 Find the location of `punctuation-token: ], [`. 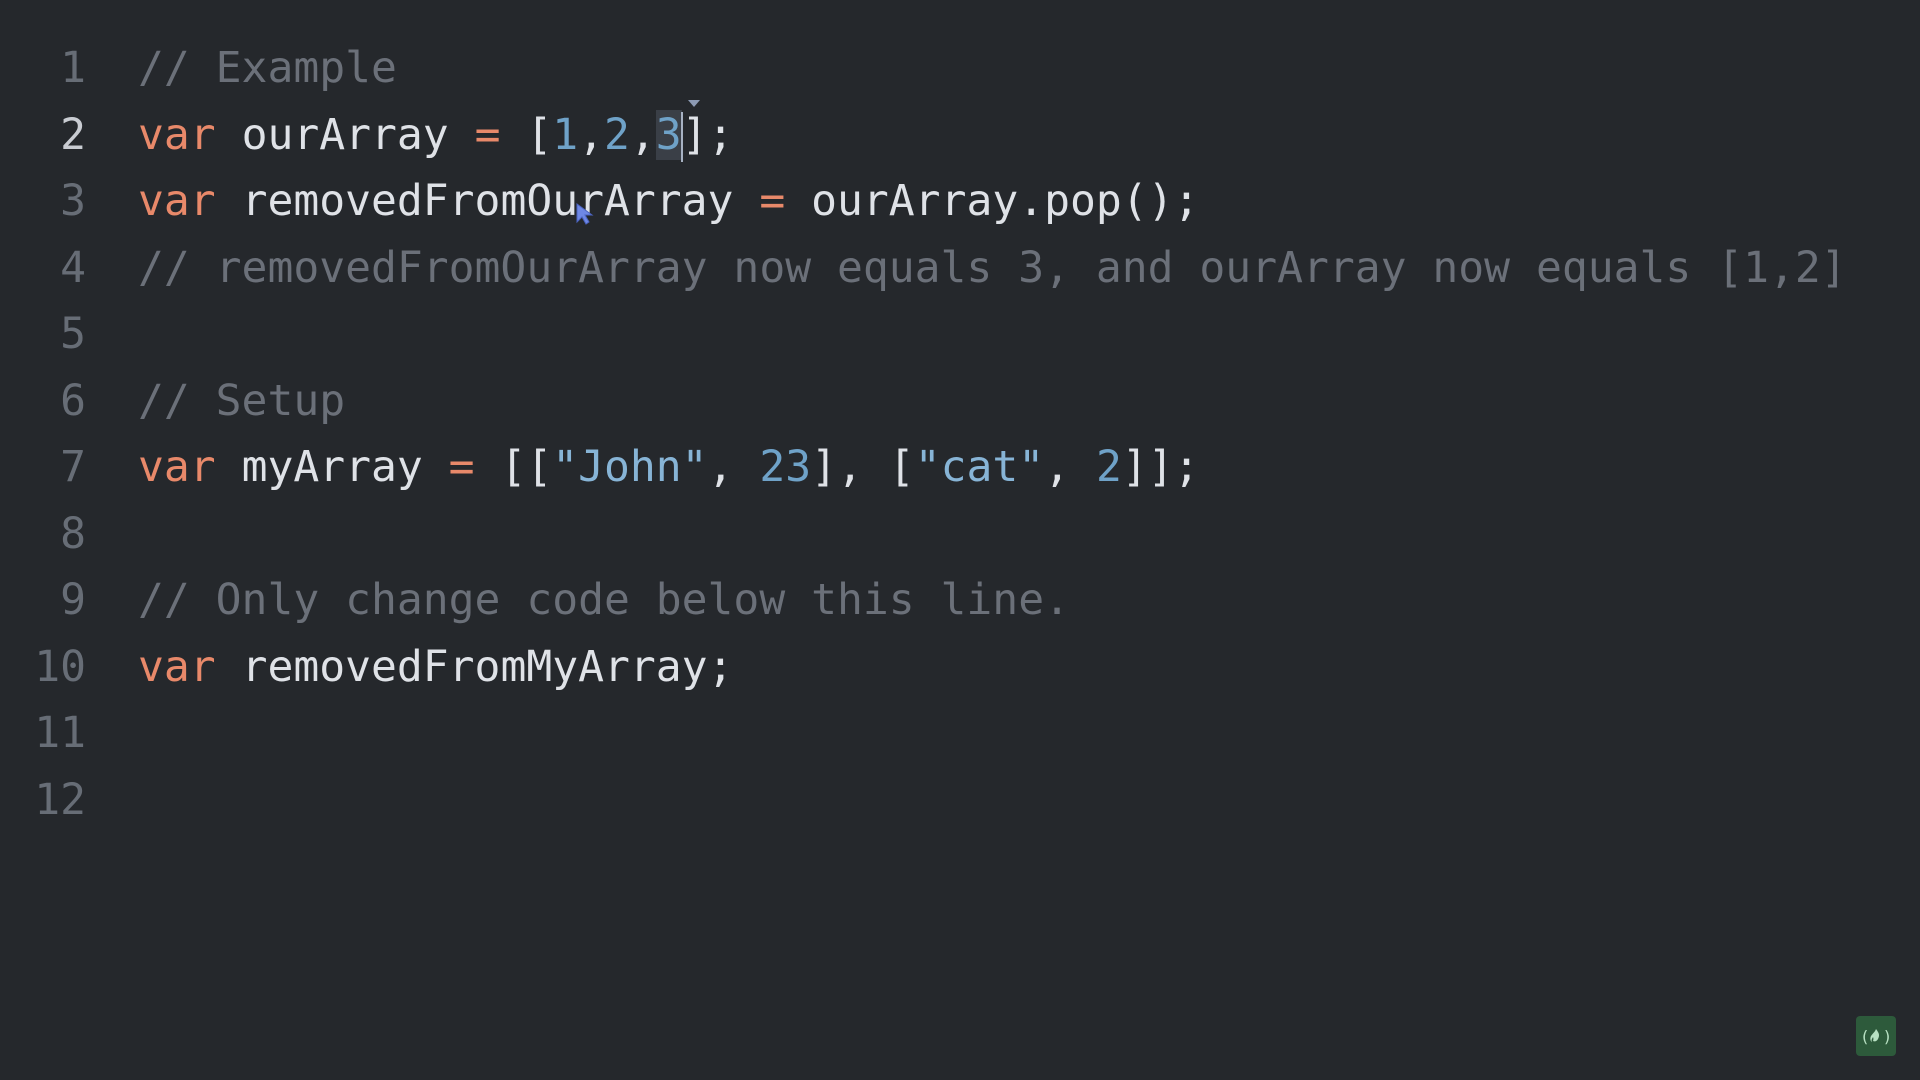

punctuation-token: ], [ is located at coordinates (863, 467).